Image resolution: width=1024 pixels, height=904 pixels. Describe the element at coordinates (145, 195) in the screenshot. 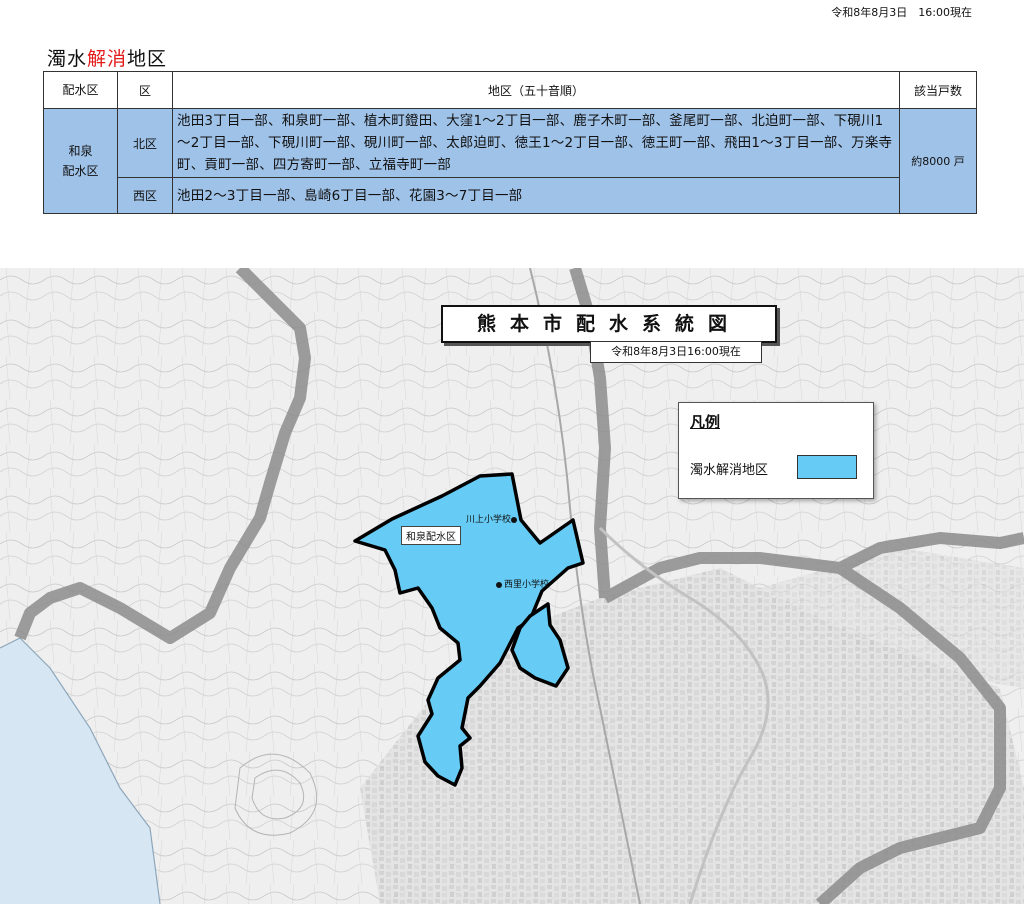

I see `ku-cell-nishi: 西区` at that location.